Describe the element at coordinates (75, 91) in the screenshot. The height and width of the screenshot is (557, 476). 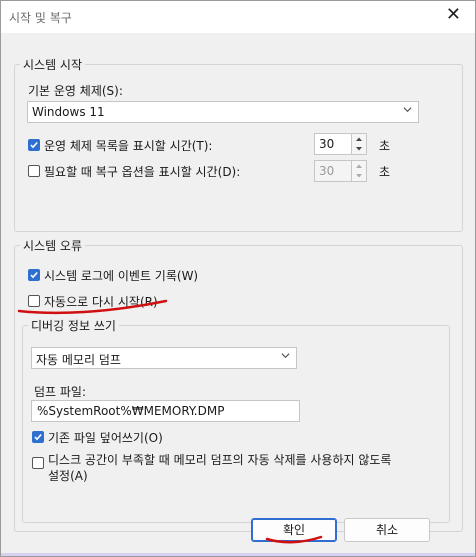
I see `default-os-label: 기본 운영 체제(S):` at that location.